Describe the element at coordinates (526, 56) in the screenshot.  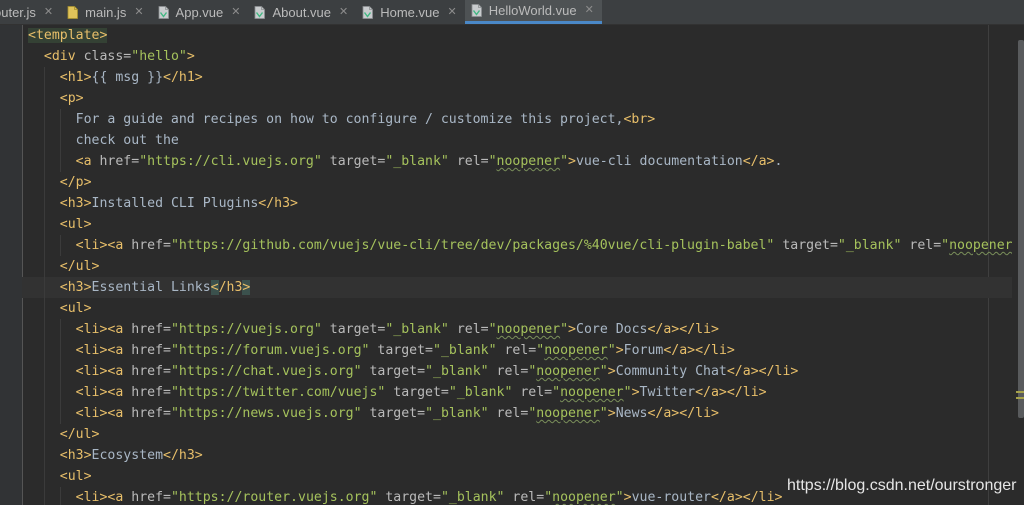
I see `code-line: <div class="hello">` at that location.